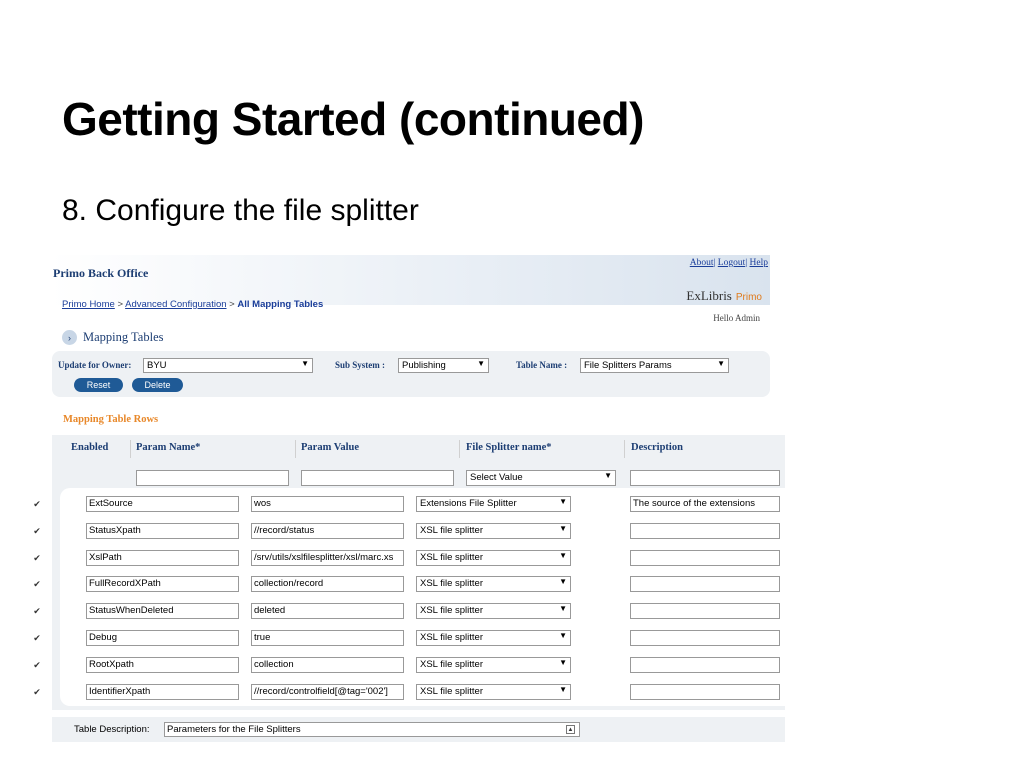 The image size is (1024, 768). Describe the element at coordinates (327, 638) in the screenshot. I see `param-value-input: true` at that location.